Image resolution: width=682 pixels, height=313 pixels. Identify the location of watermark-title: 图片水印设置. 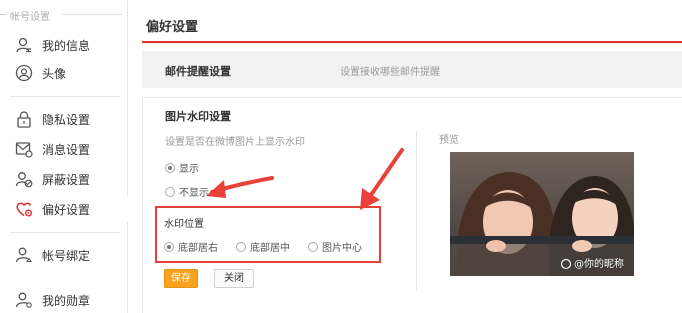
(198, 116).